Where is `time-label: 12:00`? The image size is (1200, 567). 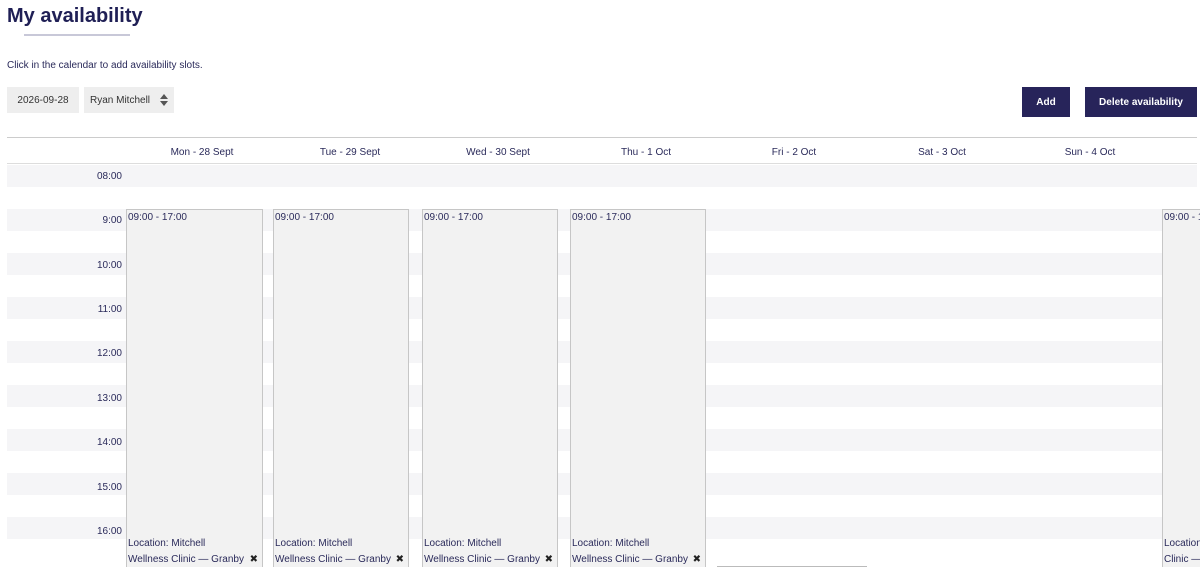
time-label: 12:00 is located at coordinates (109, 353).